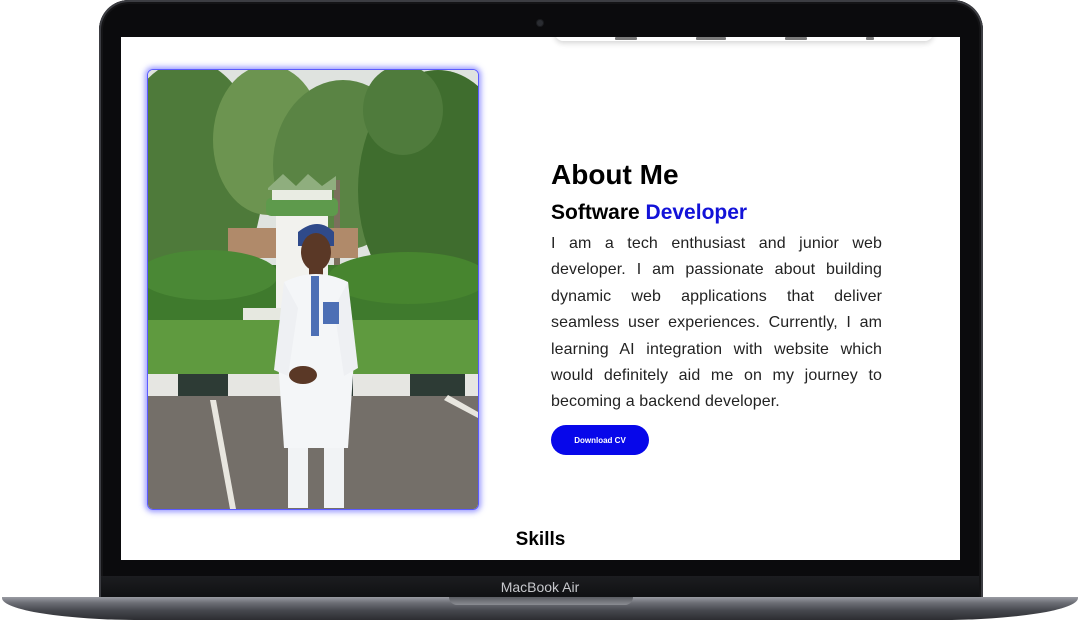 Image resolution: width=1080 pixels, height=620 pixels. I want to click on subtitle-prefix: Software, so click(595, 212).